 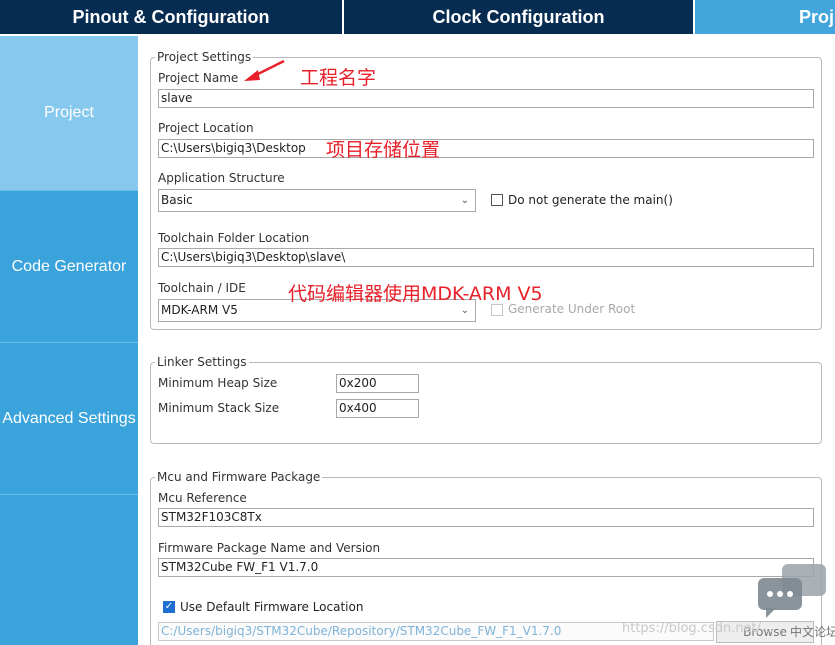 I want to click on application-structure-select: Basic ⌄, so click(x=317, y=200).